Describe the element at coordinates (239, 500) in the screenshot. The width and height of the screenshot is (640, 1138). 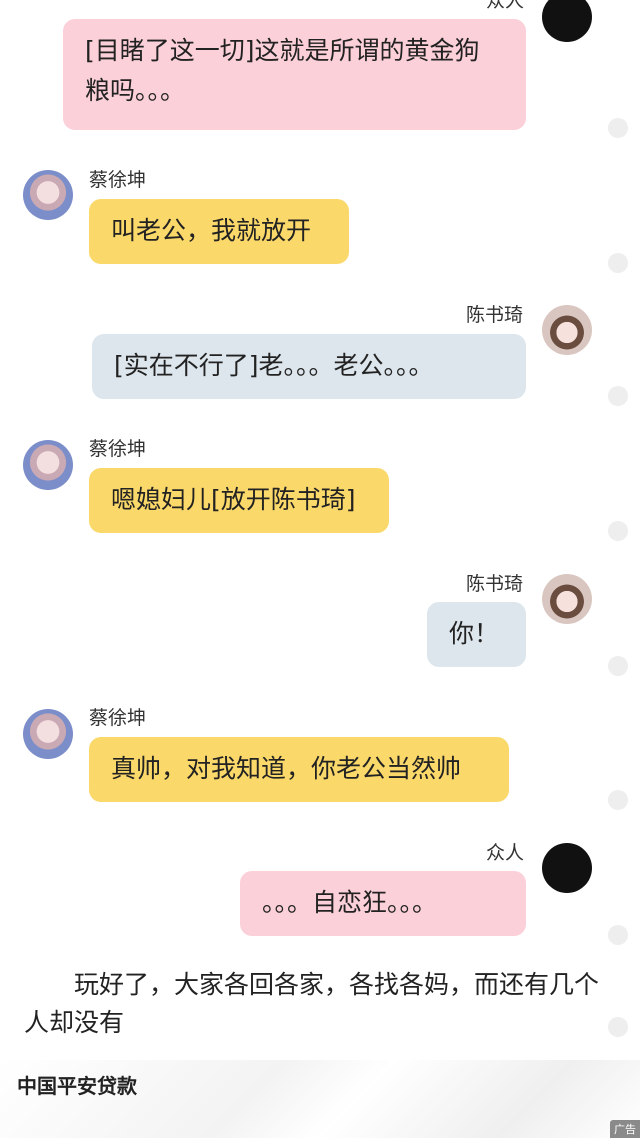
I see `chat-bubble: 嗯媳妇儿[放开陈书琦]` at that location.